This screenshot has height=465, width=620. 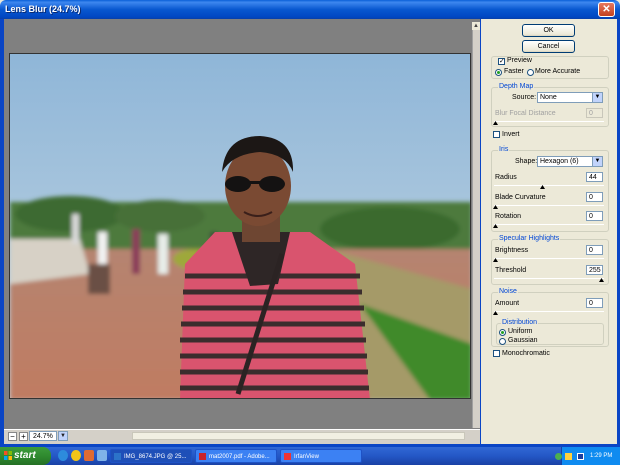 What do you see at coordinates (496, 353) in the screenshot?
I see `monochromatic-checkbox` at bounding box center [496, 353].